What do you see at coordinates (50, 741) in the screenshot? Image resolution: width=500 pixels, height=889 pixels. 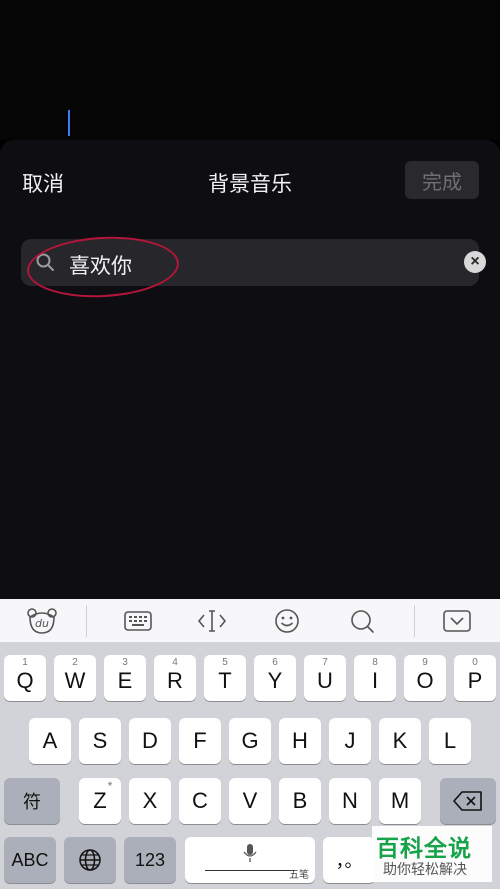 I see `key-a: A` at bounding box center [50, 741].